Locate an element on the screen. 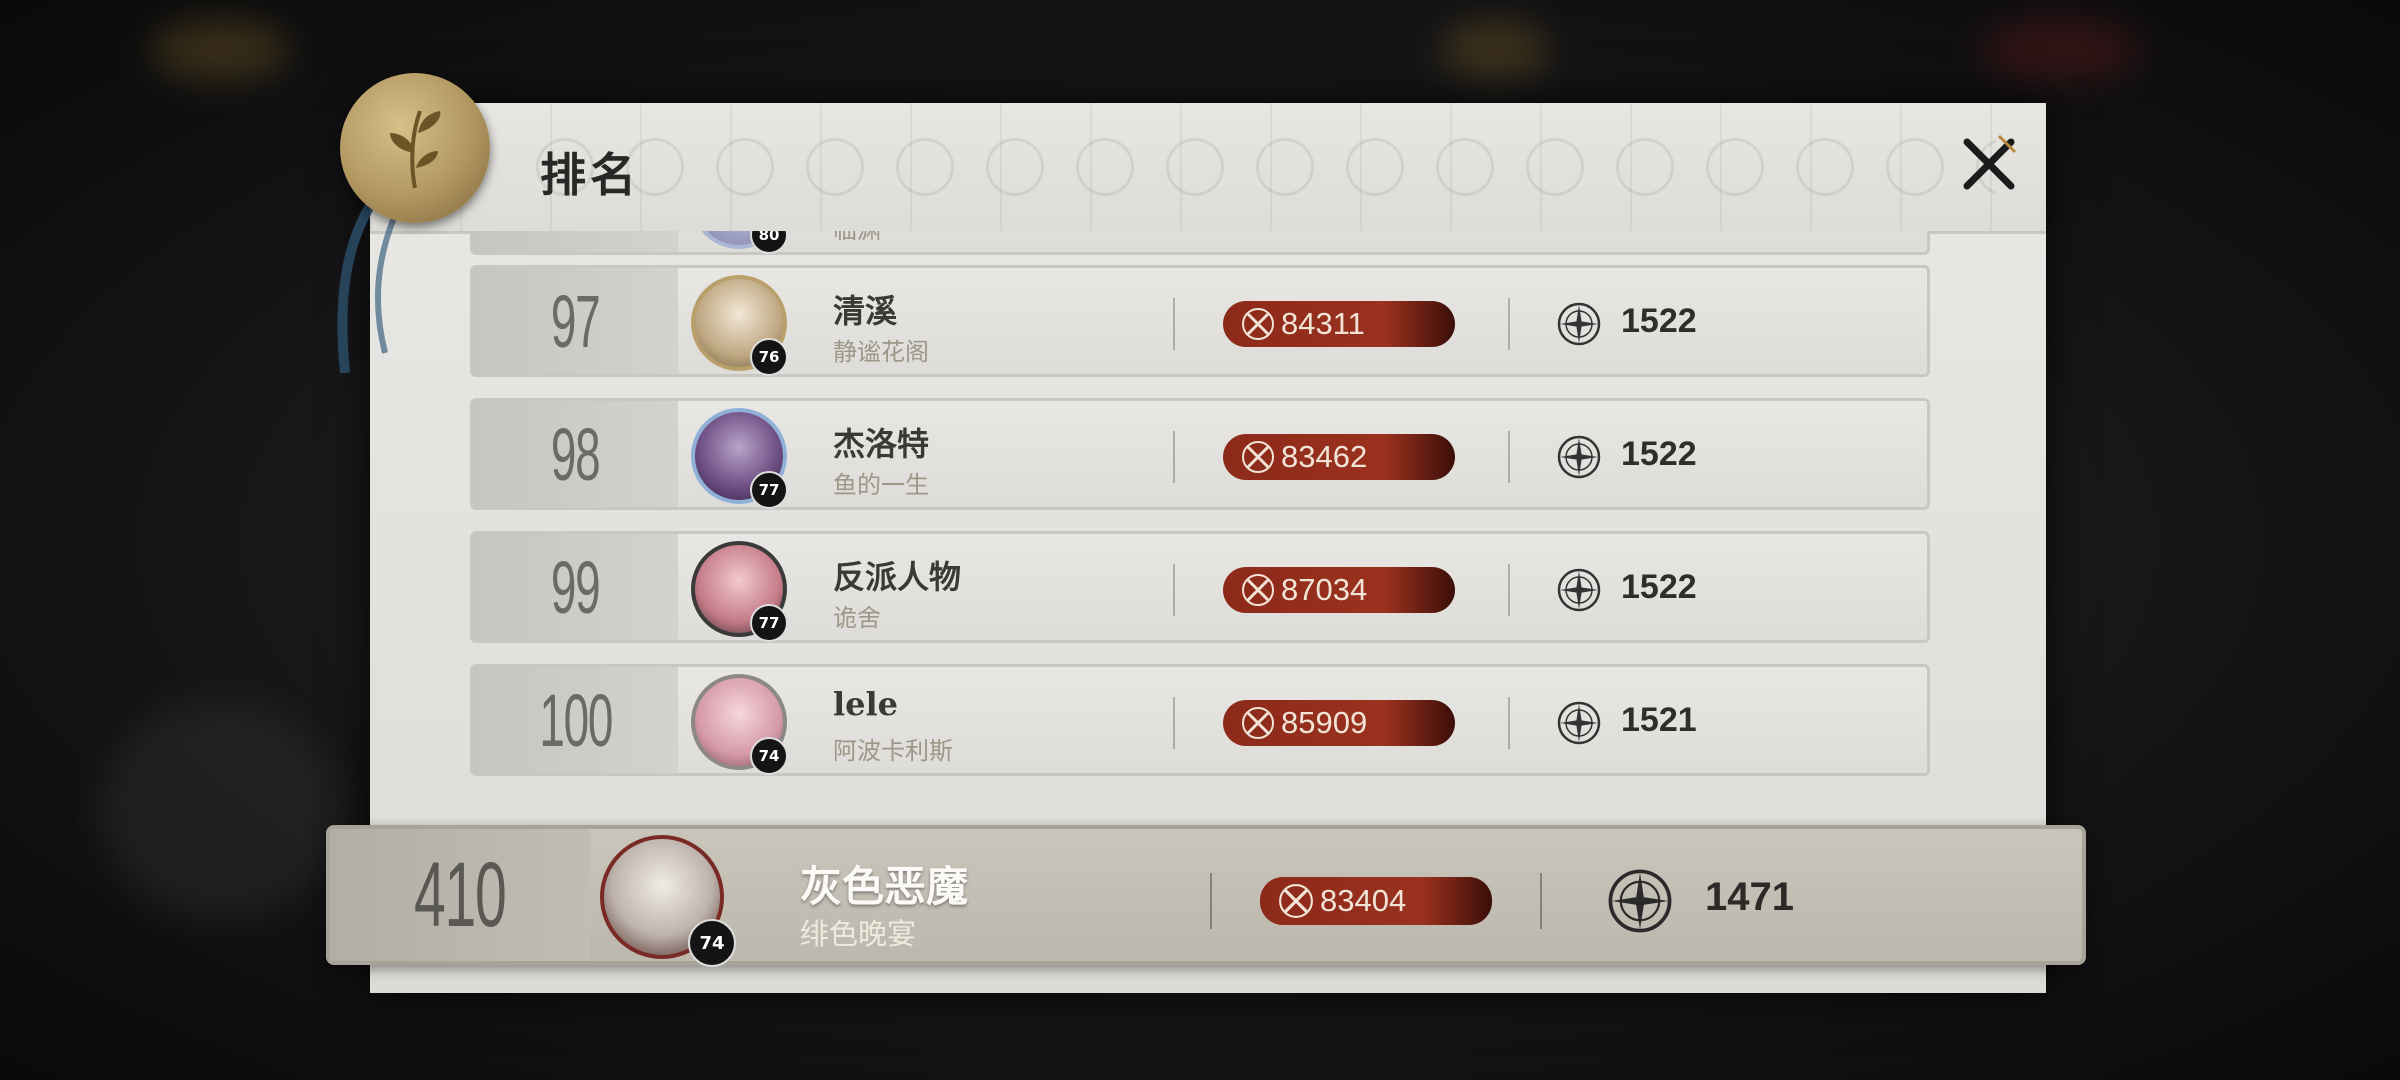 The image size is (2400, 1080). level-badge: 80 is located at coordinates (769, 242).